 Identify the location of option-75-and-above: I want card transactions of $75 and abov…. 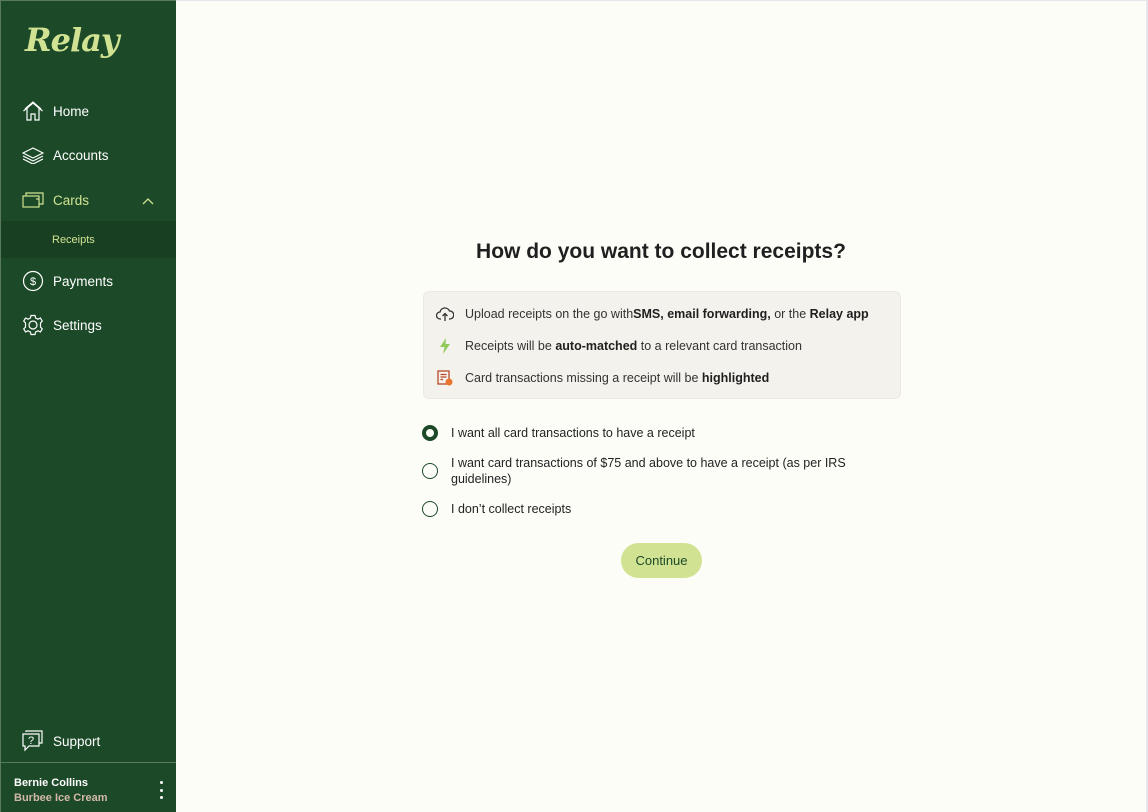
(651, 471).